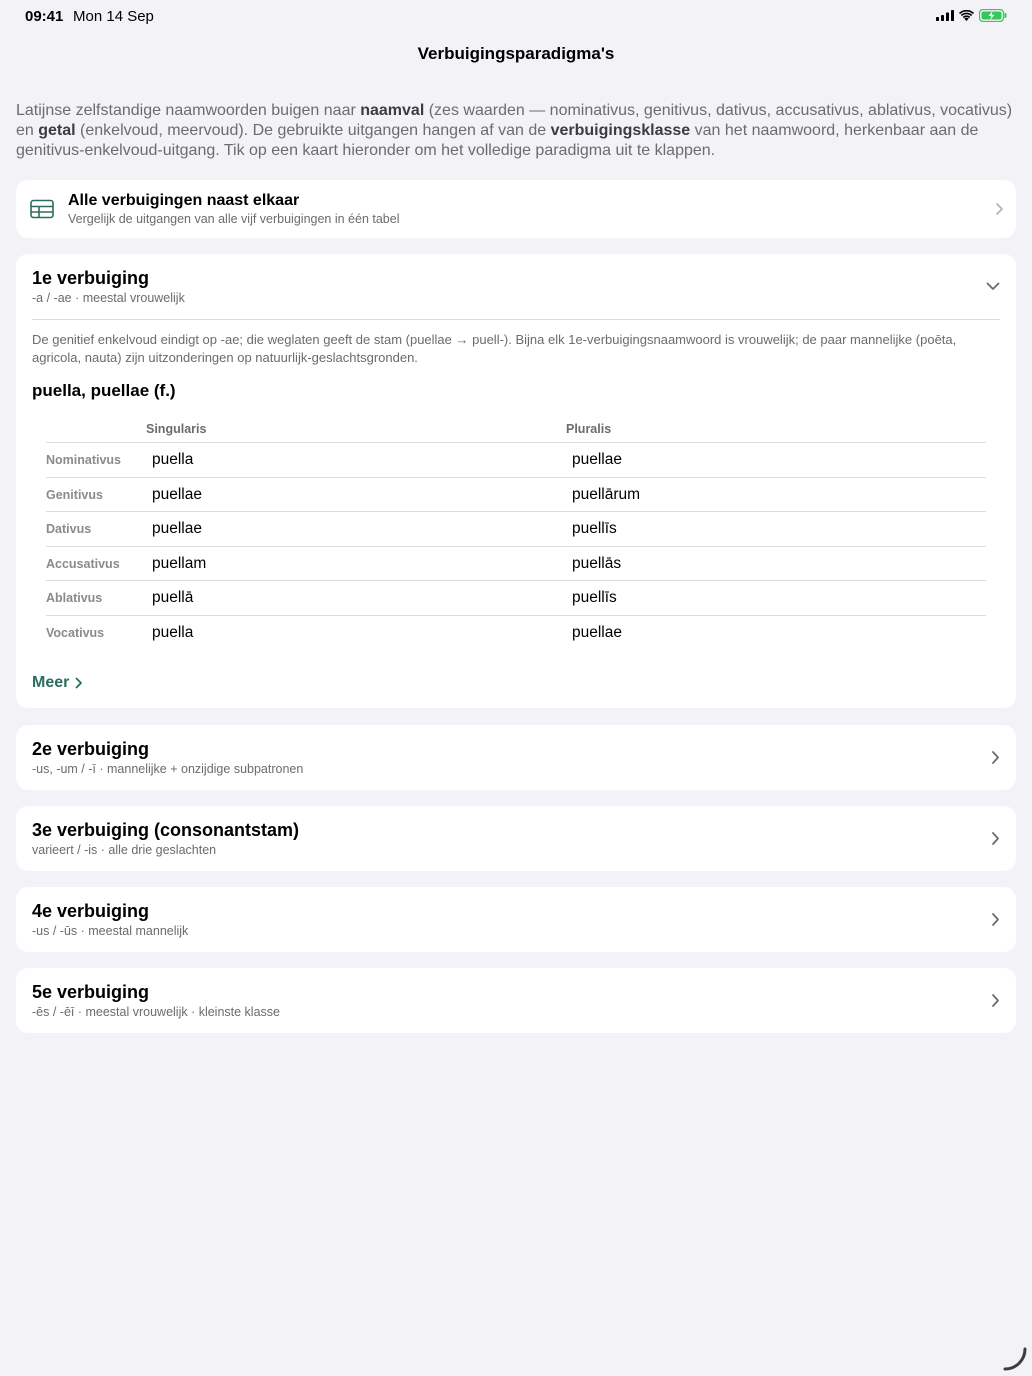  I want to click on declension-subtitle: varieert / -is · alle drie geslachten, so click(124, 850).